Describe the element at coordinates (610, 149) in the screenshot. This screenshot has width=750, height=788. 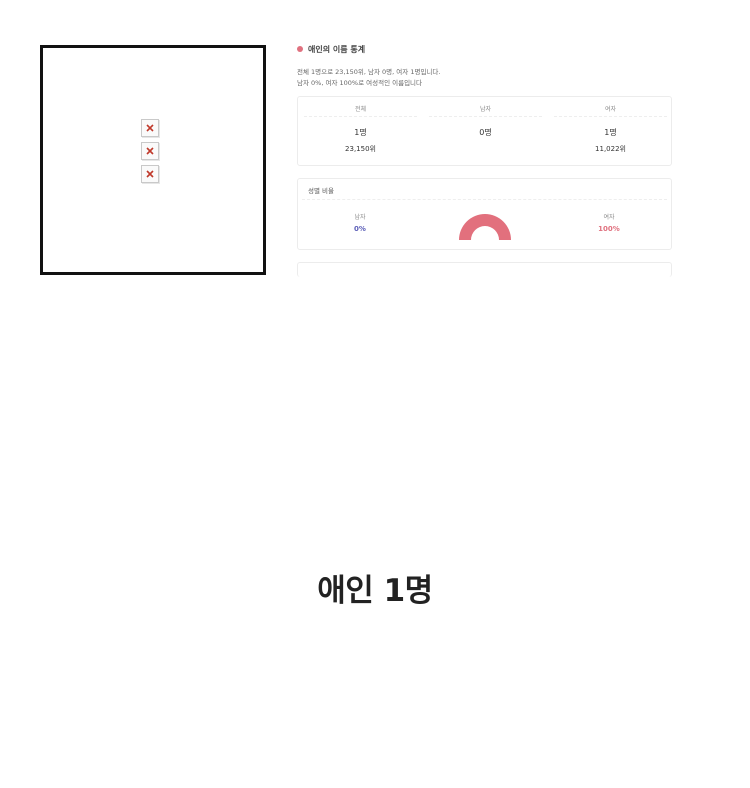
I see `rank-value: 11,022위` at that location.